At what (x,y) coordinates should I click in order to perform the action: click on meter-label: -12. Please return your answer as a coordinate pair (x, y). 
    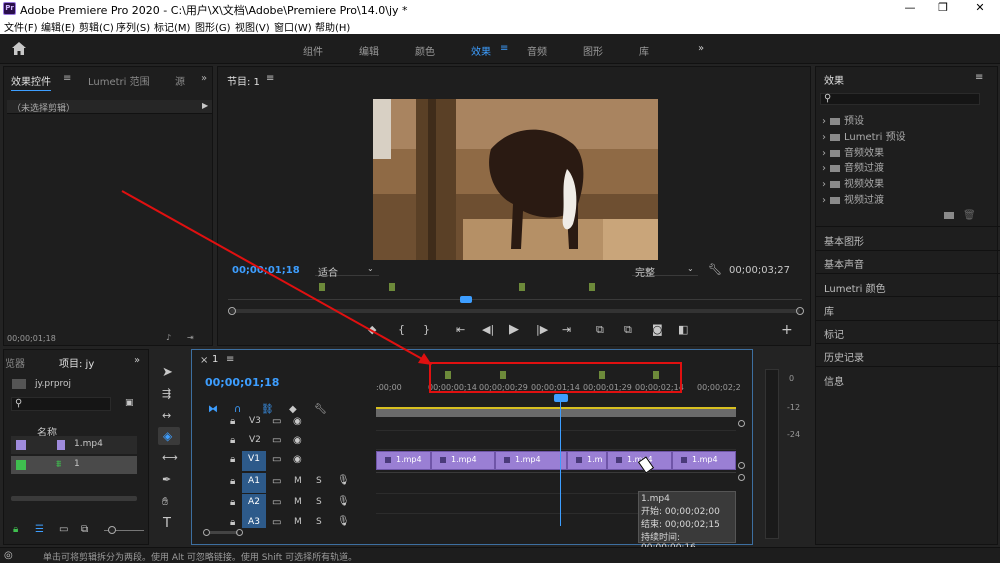
    Looking at the image, I should click on (794, 407).